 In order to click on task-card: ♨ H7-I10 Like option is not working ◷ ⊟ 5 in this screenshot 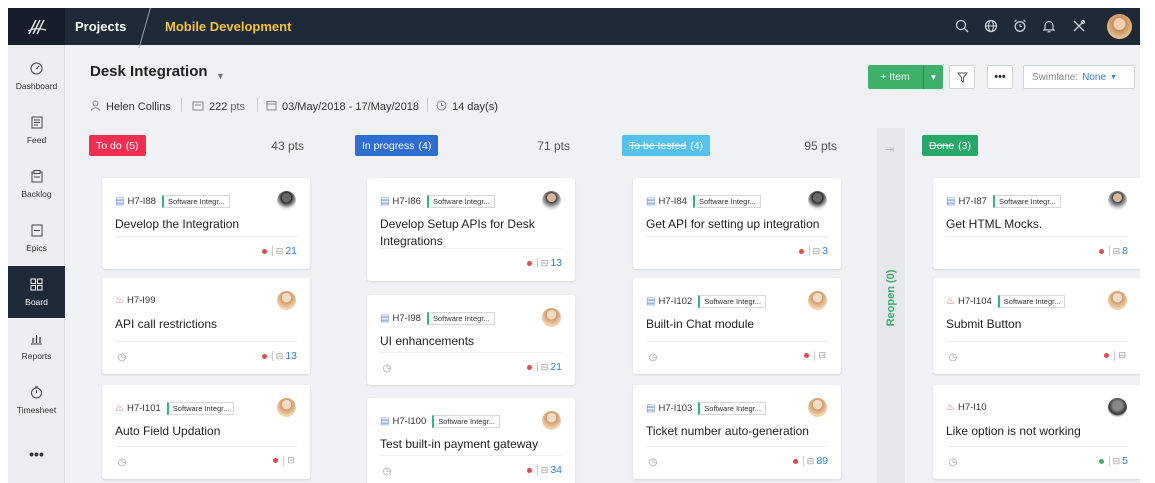, I will do `click(1036, 432)`.